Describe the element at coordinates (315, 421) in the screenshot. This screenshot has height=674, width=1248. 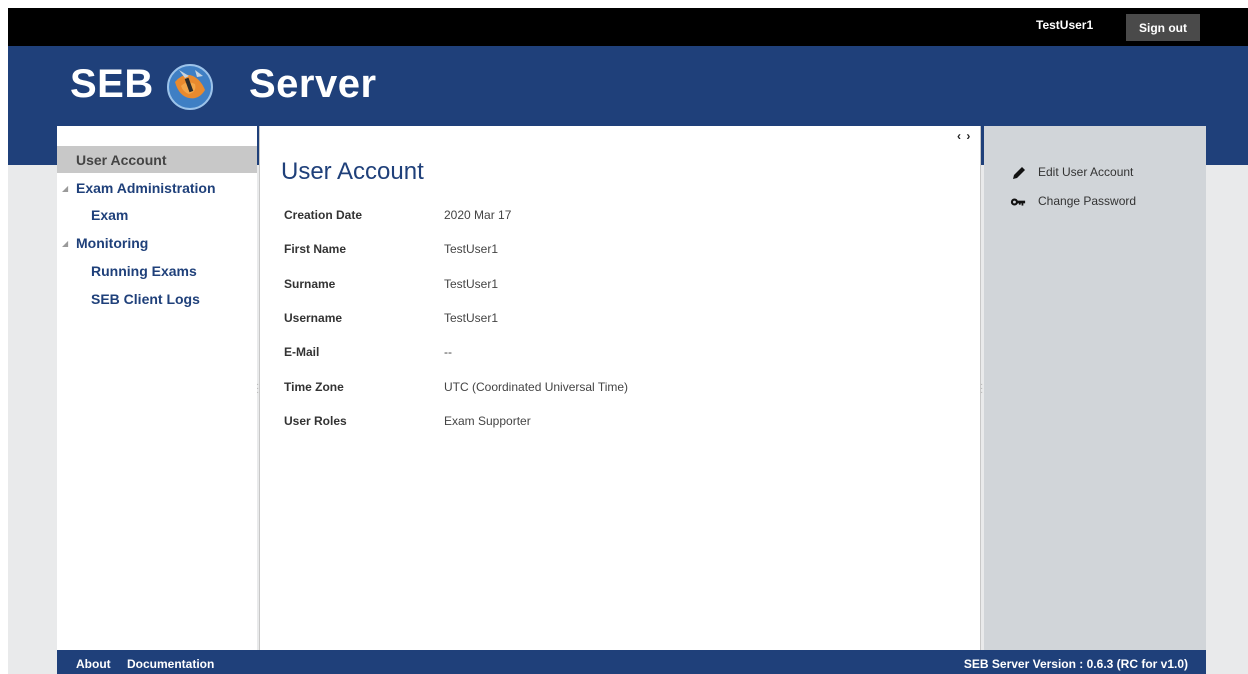
I see `field-label-user-roles: User Roles` at that location.